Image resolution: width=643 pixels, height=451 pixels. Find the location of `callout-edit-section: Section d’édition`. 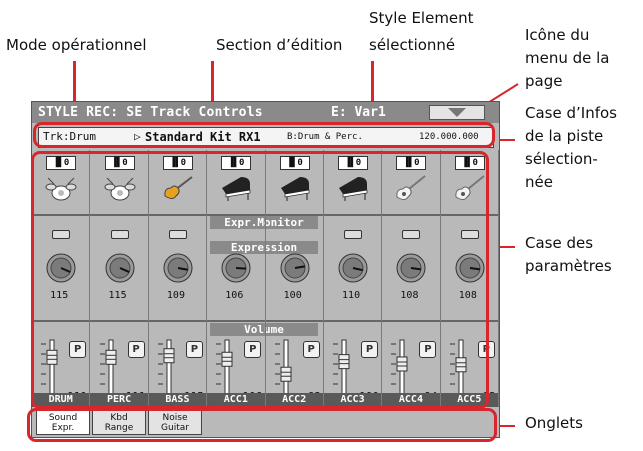

callout-edit-section: Section d’édition is located at coordinates (279, 45).